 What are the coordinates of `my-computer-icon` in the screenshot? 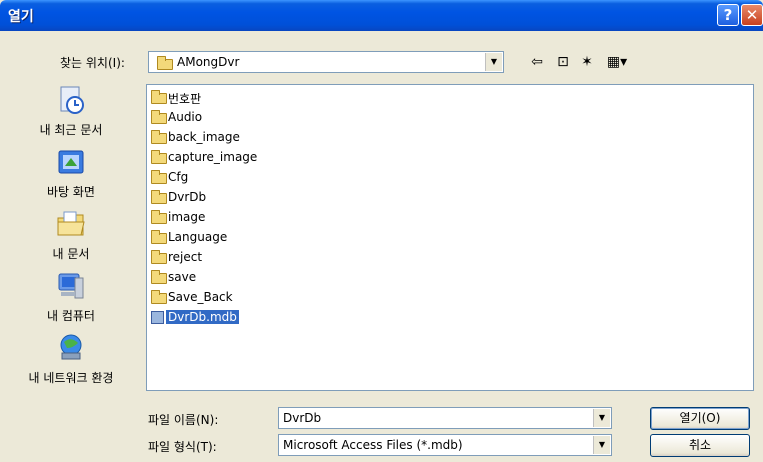 It's located at (71, 286).